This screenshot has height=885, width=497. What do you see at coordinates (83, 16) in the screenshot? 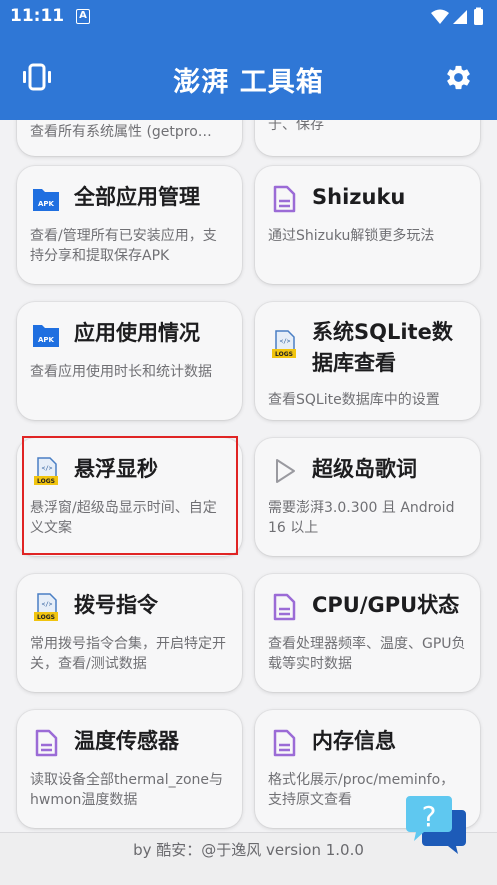
I see `notification-icon: A` at bounding box center [83, 16].